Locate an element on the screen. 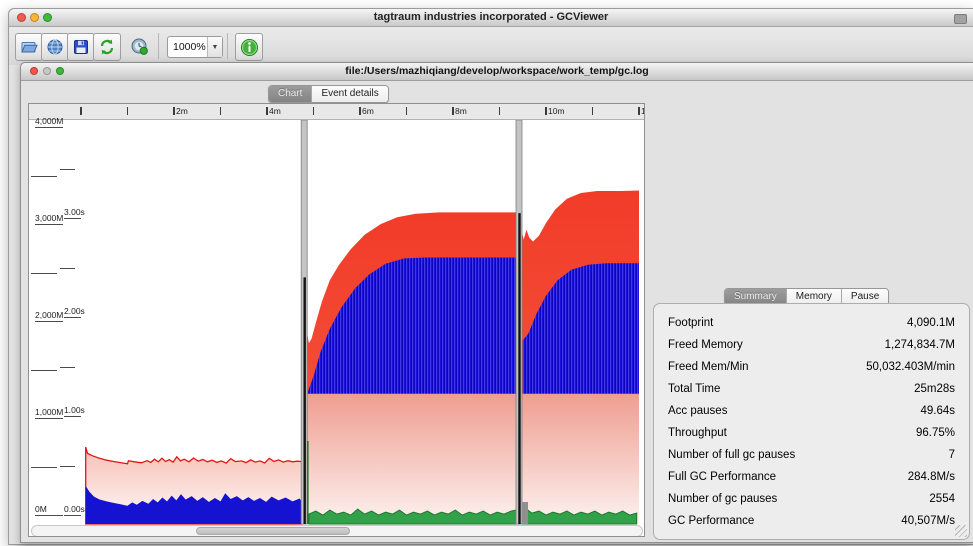 The width and height of the screenshot is (973, 546). watch-button is located at coordinates (139, 46).